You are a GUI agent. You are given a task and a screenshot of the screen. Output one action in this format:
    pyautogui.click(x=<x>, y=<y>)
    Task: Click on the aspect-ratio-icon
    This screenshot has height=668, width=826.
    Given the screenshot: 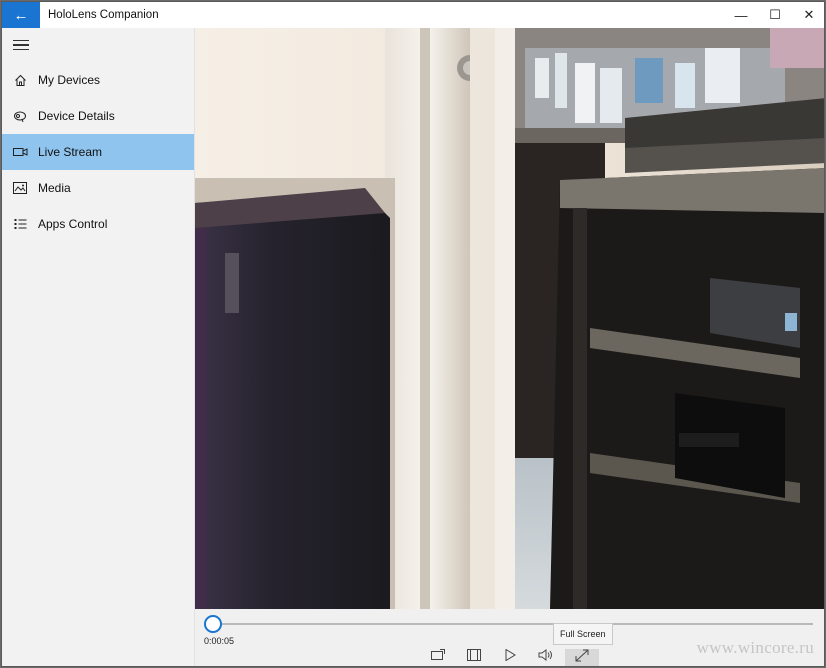 What is the action you would take?
    pyautogui.click(x=474, y=656)
    